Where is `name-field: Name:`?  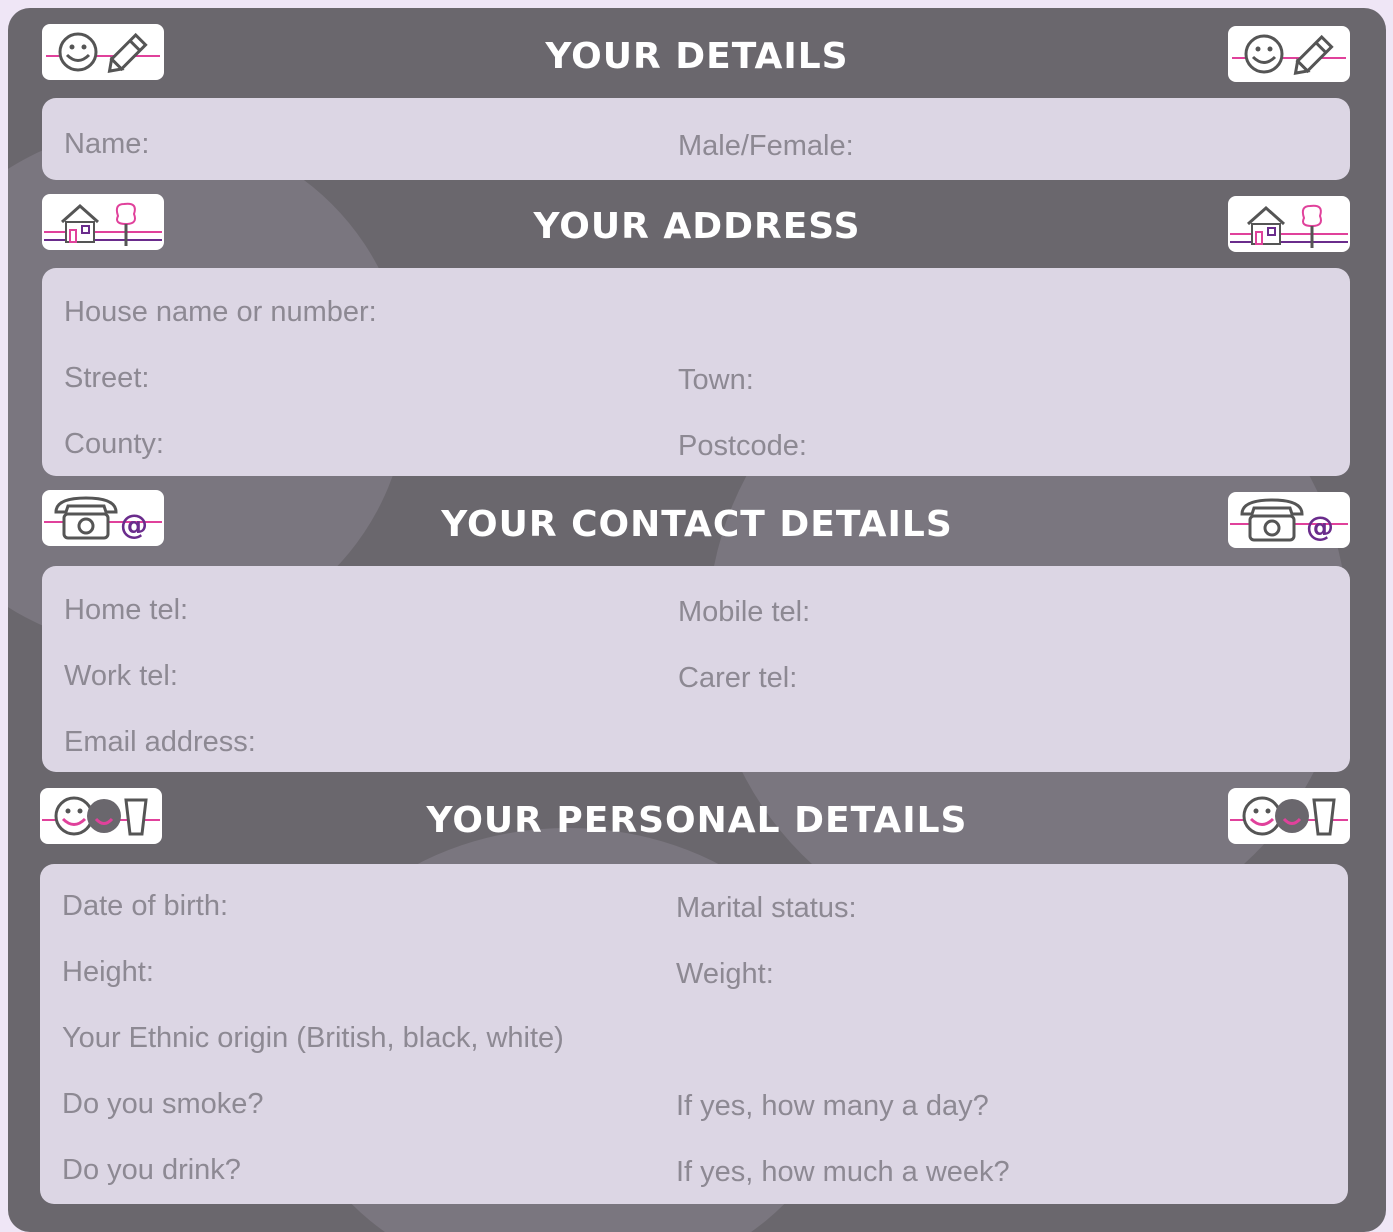 name-field: Name: is located at coordinates (106, 144).